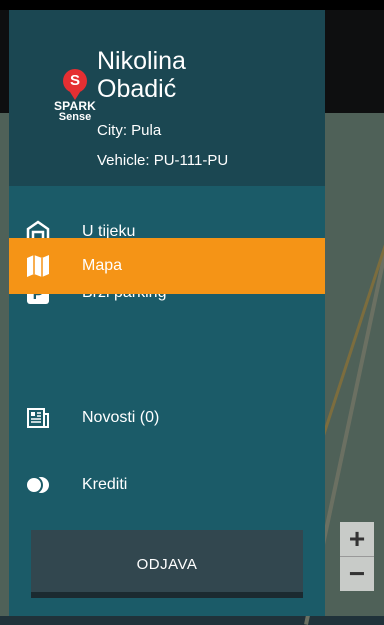  Describe the element at coordinates (163, 160) in the screenshot. I see `user-vehicle: Vehicle: PU-111-PU` at that location.